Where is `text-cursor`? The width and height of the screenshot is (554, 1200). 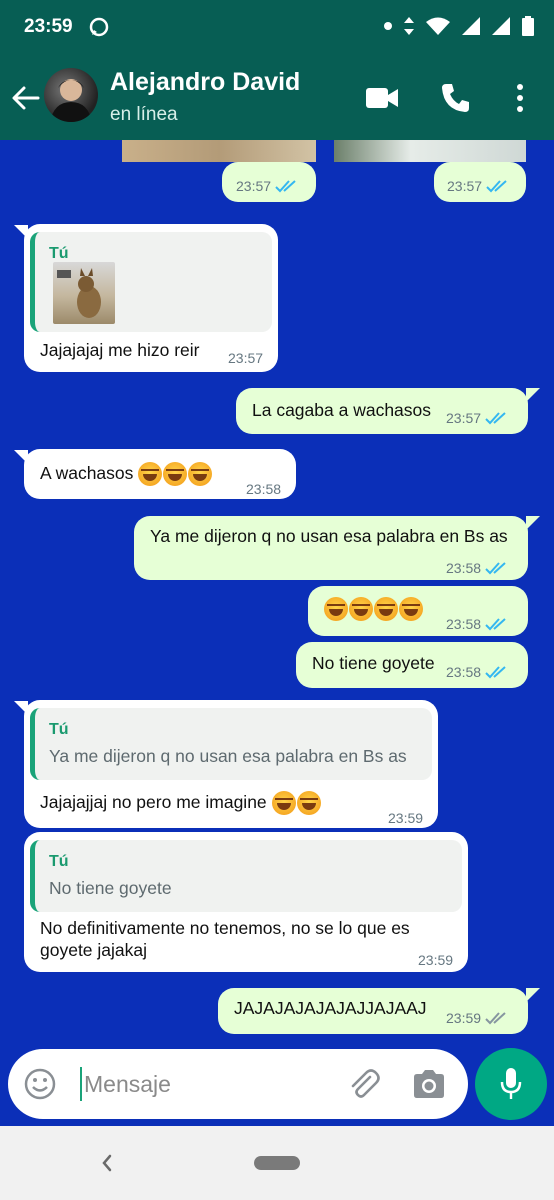
text-cursor is located at coordinates (81, 1084).